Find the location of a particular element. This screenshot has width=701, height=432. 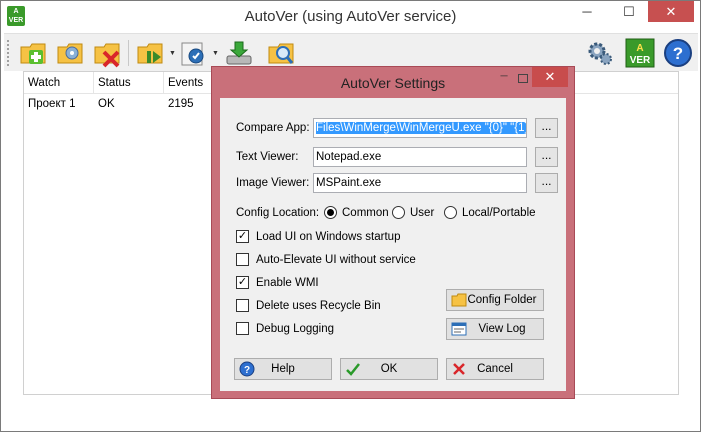

cancel-button-label: Cancel is located at coordinates (495, 369).